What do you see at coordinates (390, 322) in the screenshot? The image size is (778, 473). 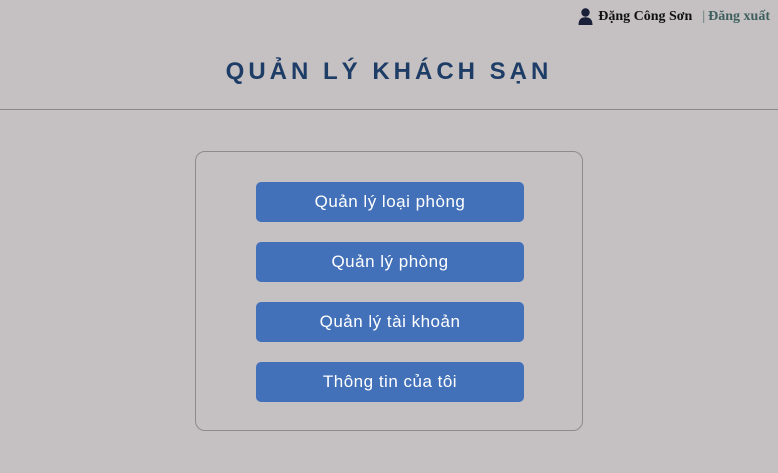 I see `account-management-button: Quản lý tài khoản` at bounding box center [390, 322].